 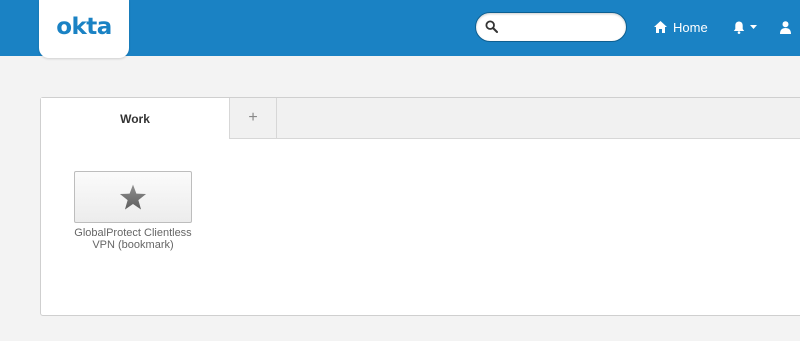 What do you see at coordinates (739, 27) in the screenshot?
I see `bell-icon` at bounding box center [739, 27].